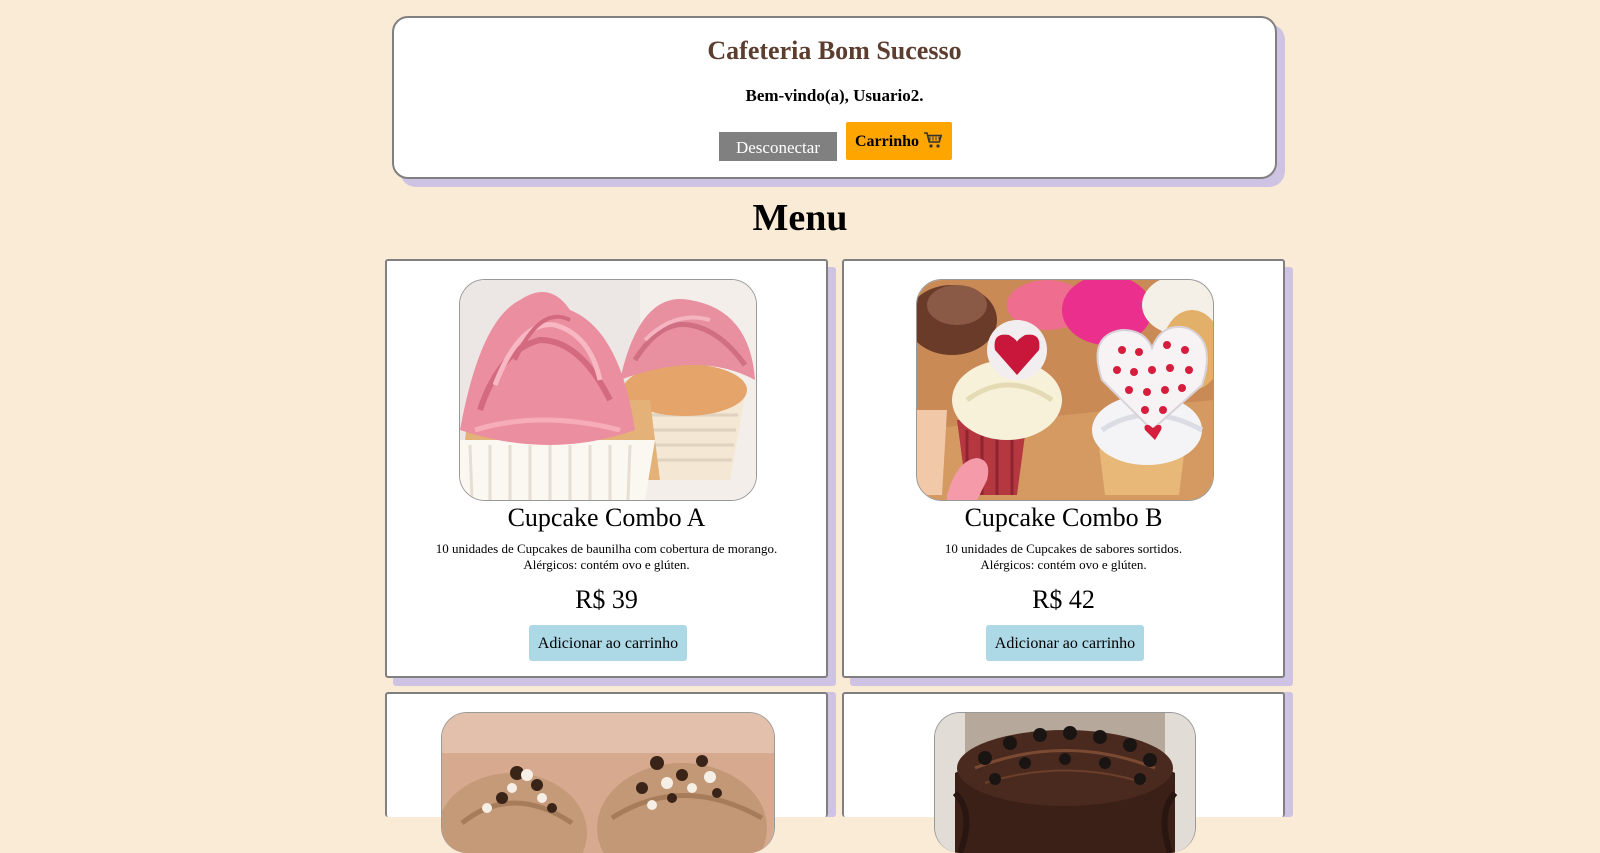 Image resolution: width=1600 pixels, height=853 pixels. I want to click on product-image-chocolate-cupcakes, so click(608, 782).